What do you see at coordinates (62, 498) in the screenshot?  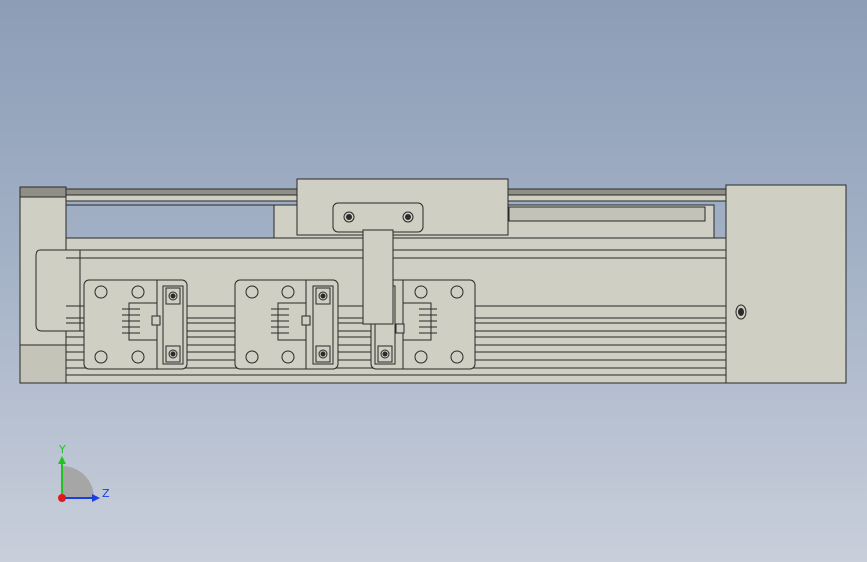 I see `x-axis-dot` at bounding box center [62, 498].